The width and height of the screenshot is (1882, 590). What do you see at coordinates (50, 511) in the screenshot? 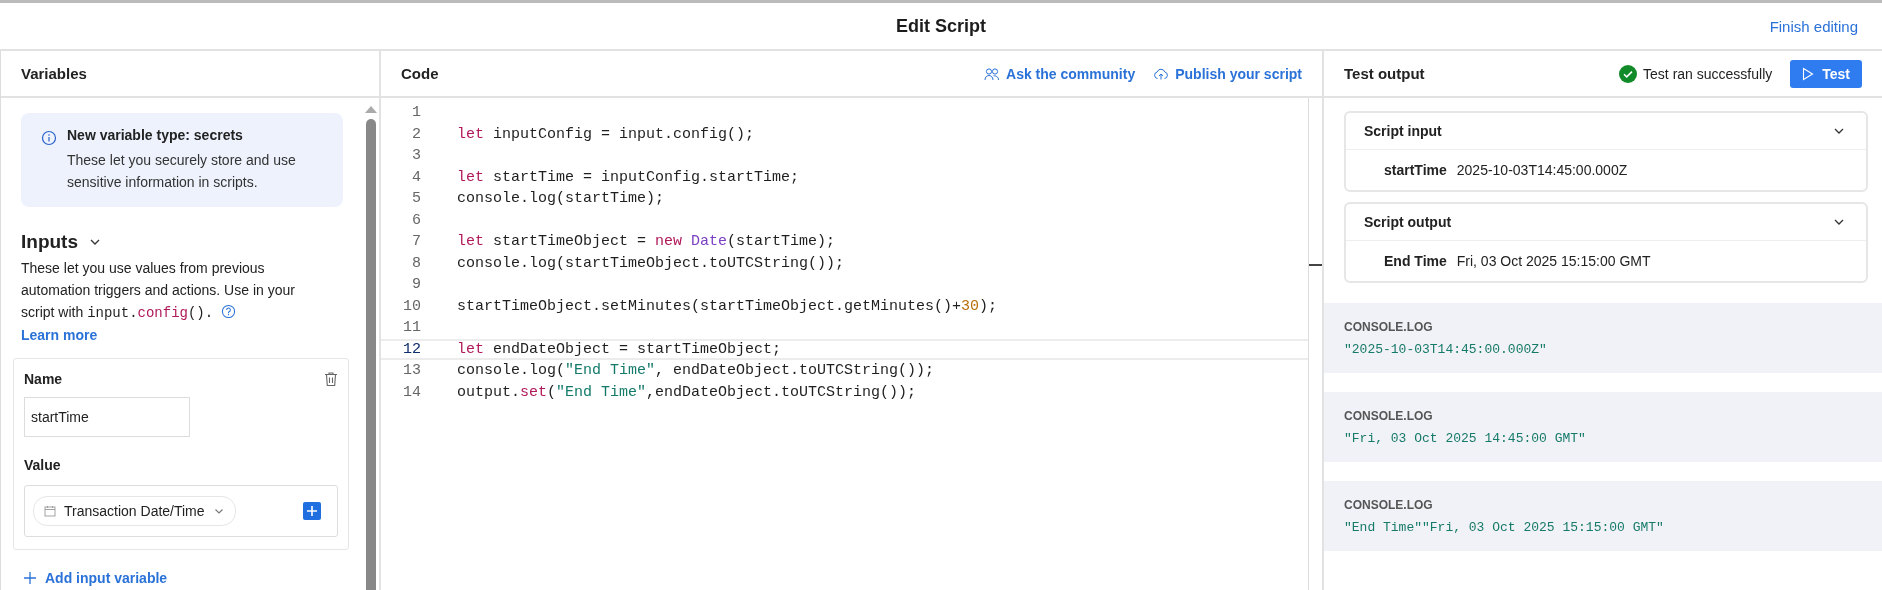
I see `calendar-icon` at bounding box center [50, 511].